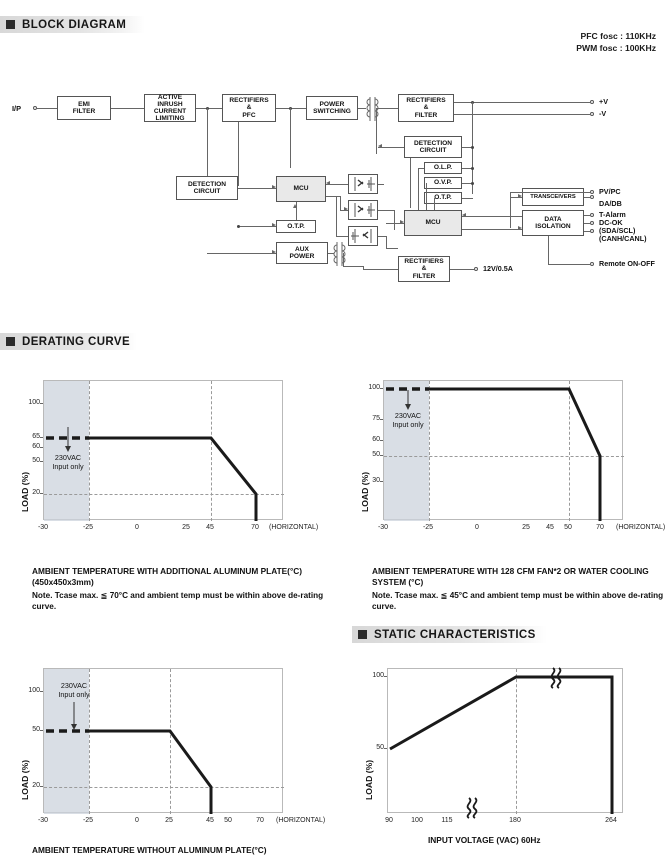 This screenshot has width=670, height=861. What do you see at coordinates (548, 250) in the screenshot?
I see `wire-remote-down` at bounding box center [548, 250].